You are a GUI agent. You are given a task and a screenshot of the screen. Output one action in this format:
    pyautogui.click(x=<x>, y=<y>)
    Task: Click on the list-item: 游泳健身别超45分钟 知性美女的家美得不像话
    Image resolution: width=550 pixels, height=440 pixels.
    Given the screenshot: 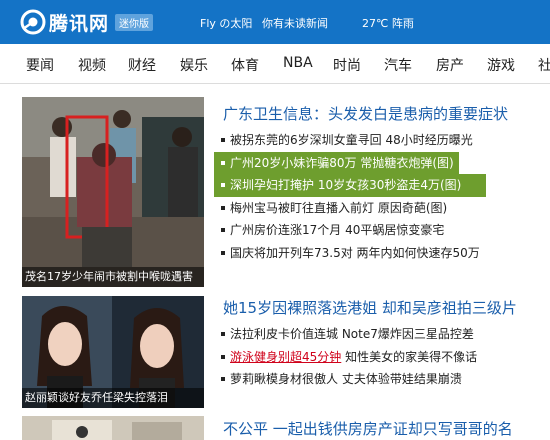 What is the action you would take?
    pyautogui.click(x=382, y=357)
    